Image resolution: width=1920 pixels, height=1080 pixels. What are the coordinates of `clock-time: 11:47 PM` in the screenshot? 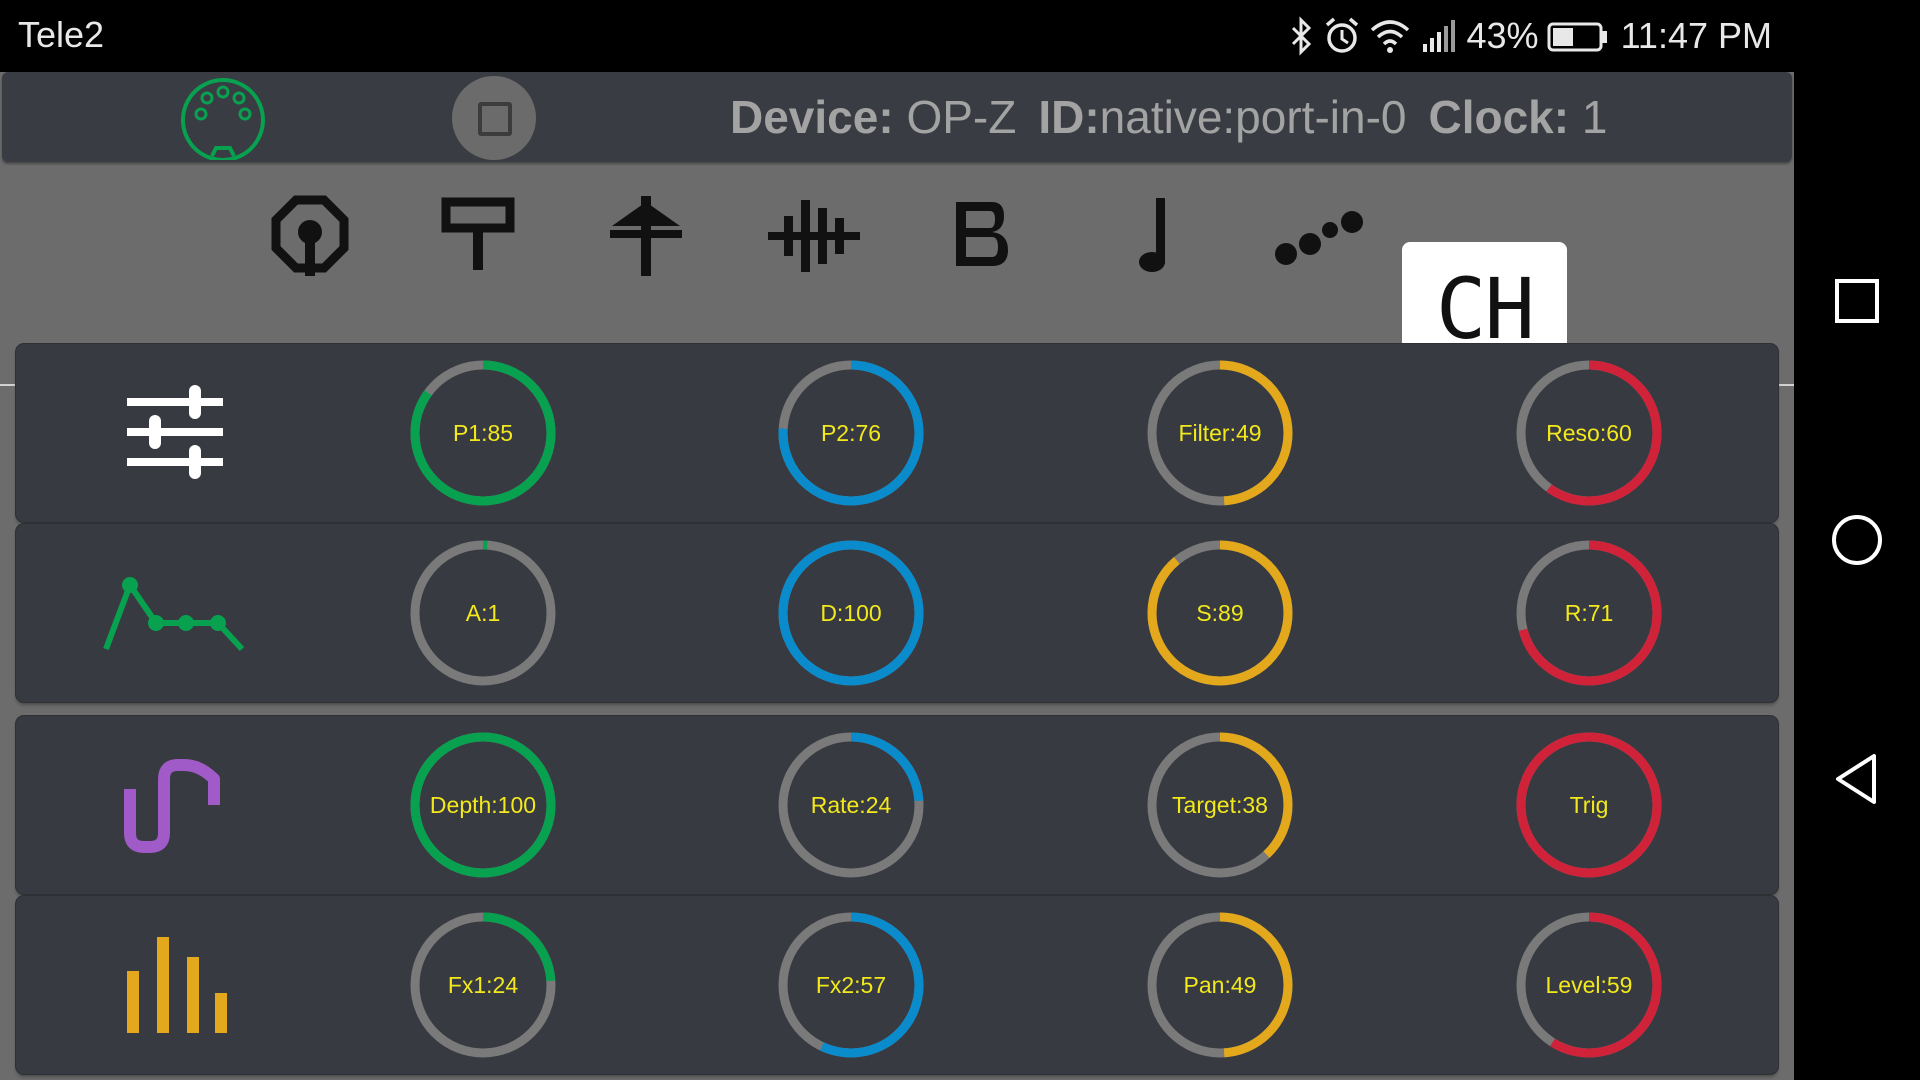 It's located at (1696, 35).